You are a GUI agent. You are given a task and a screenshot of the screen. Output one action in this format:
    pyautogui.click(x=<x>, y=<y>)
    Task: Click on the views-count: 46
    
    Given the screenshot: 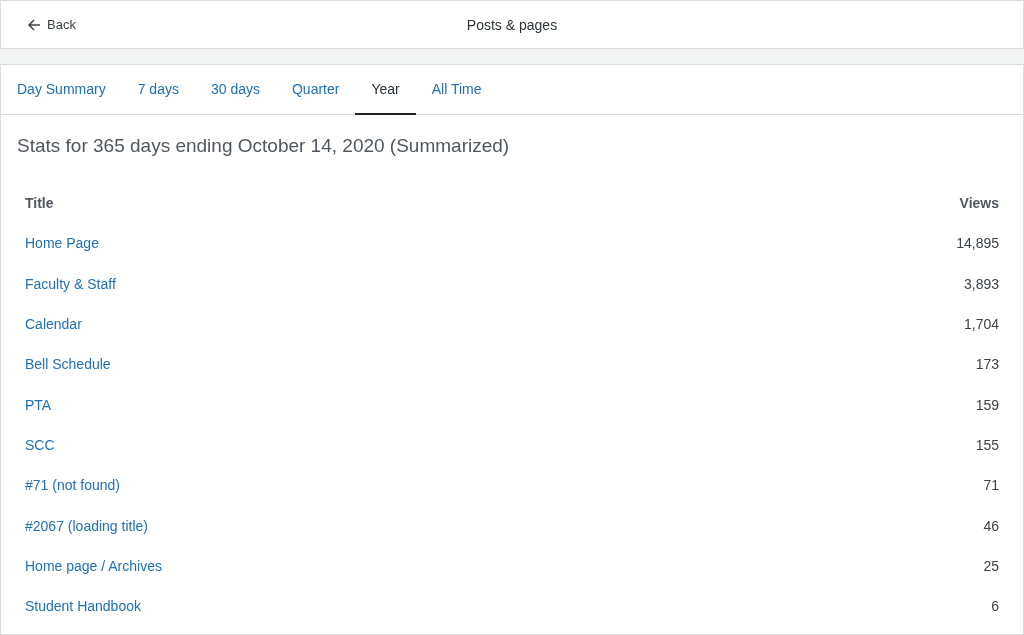 What is the action you would take?
    pyautogui.click(x=991, y=525)
    